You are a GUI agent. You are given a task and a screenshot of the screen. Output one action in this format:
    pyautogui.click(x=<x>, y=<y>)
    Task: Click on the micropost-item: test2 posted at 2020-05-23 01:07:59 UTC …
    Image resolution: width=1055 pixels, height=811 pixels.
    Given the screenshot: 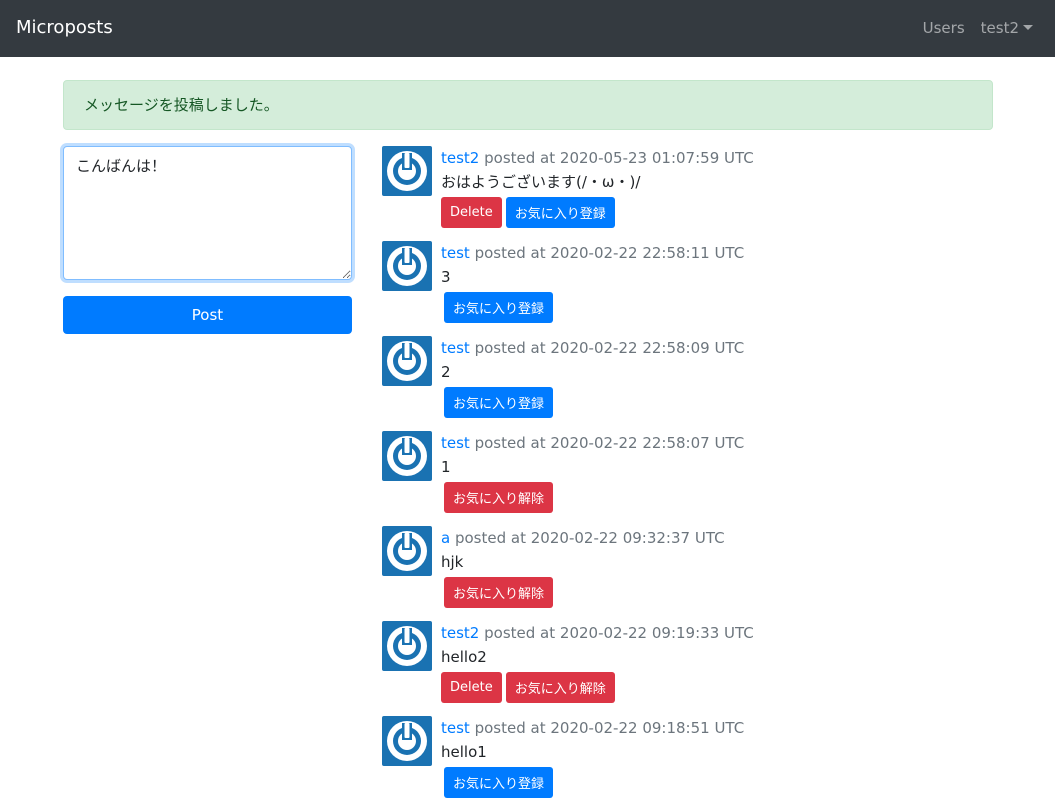 What is the action you would take?
    pyautogui.click(x=692, y=193)
    